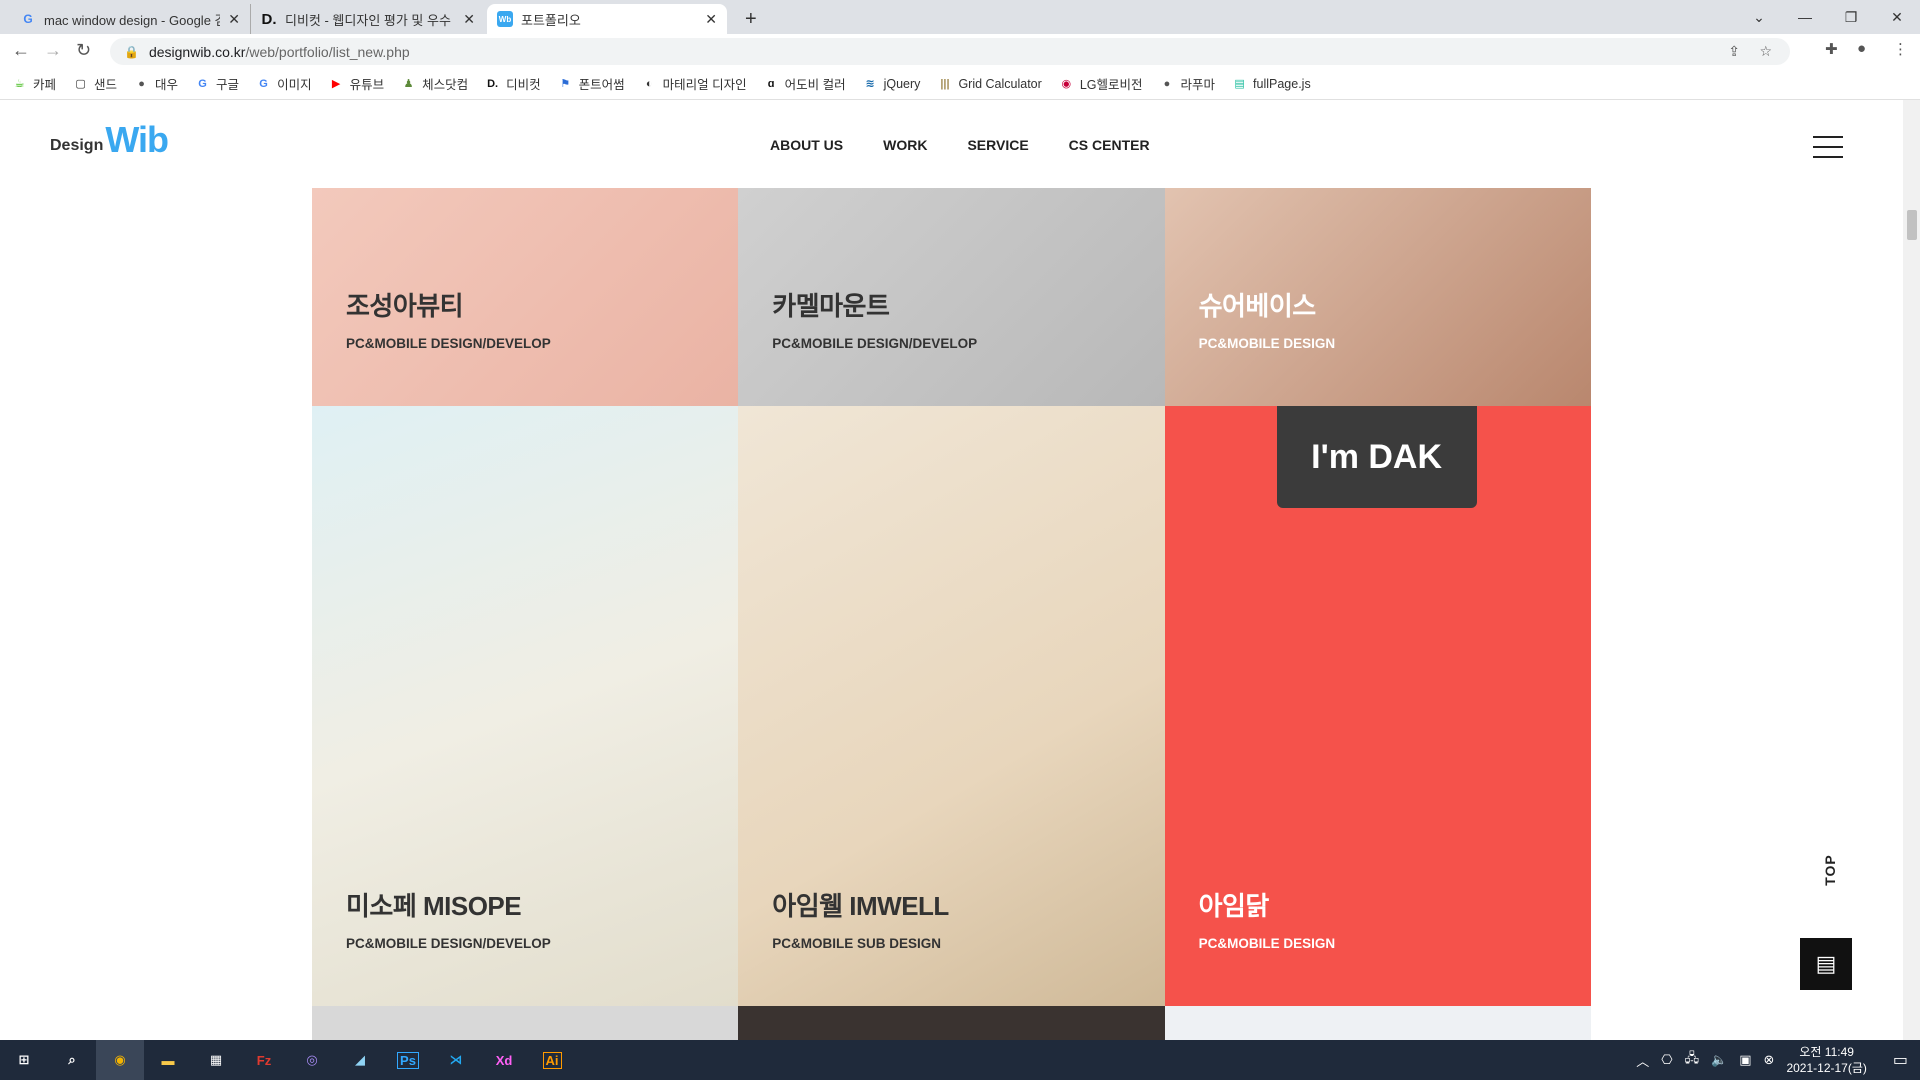  I want to click on bookmark-5: ▶ 유튜브, so click(356, 83).